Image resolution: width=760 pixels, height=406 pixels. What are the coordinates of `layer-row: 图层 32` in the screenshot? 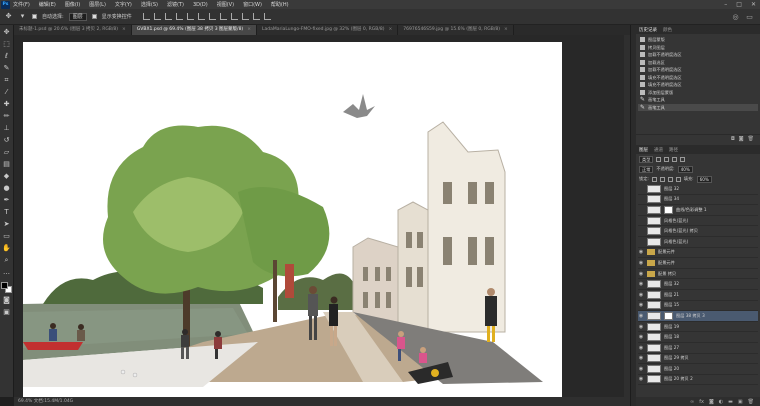 It's located at (698, 189).